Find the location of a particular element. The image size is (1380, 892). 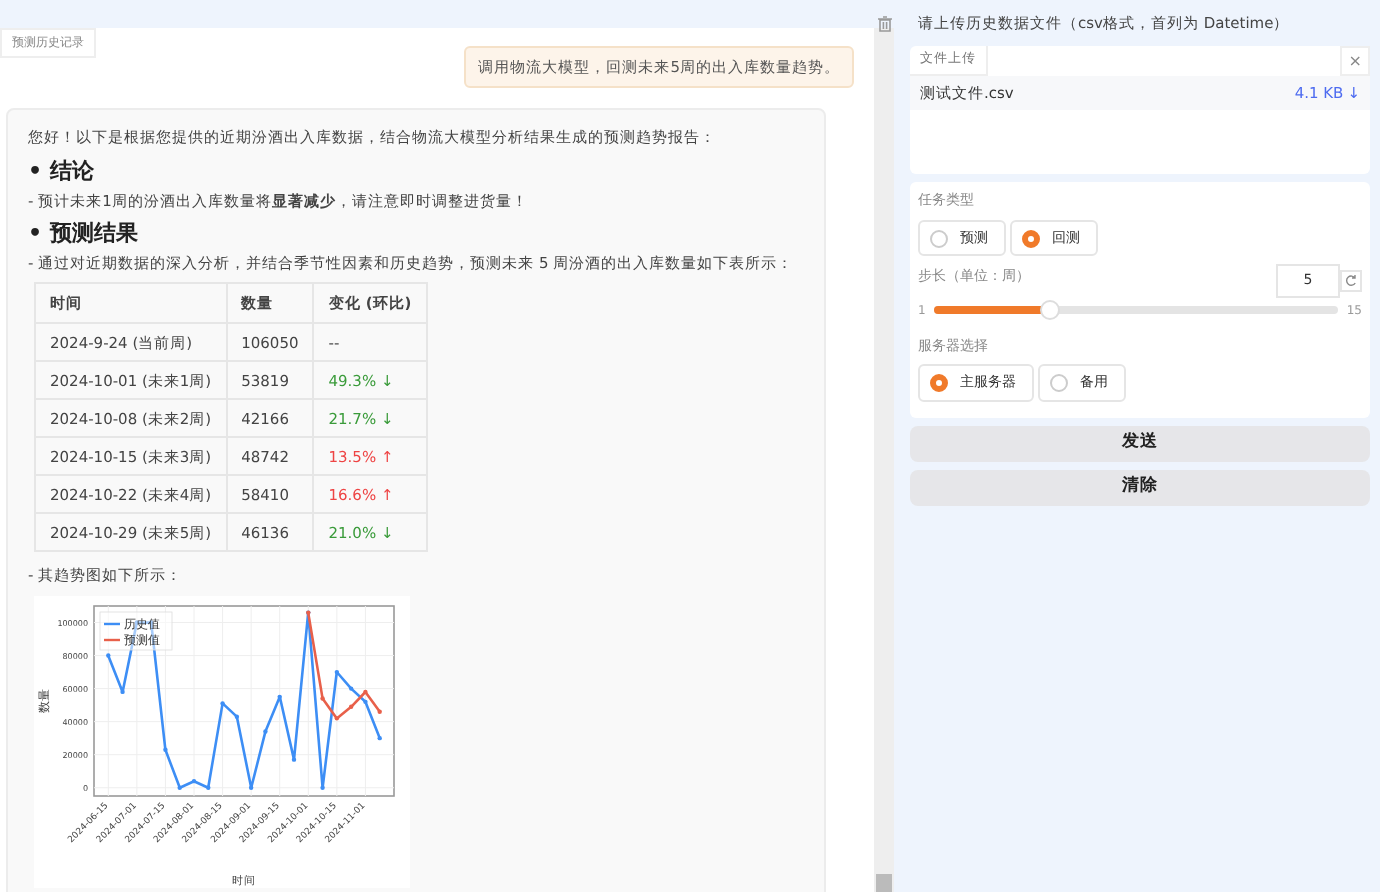

chart-legend is located at coordinates (136, 630).